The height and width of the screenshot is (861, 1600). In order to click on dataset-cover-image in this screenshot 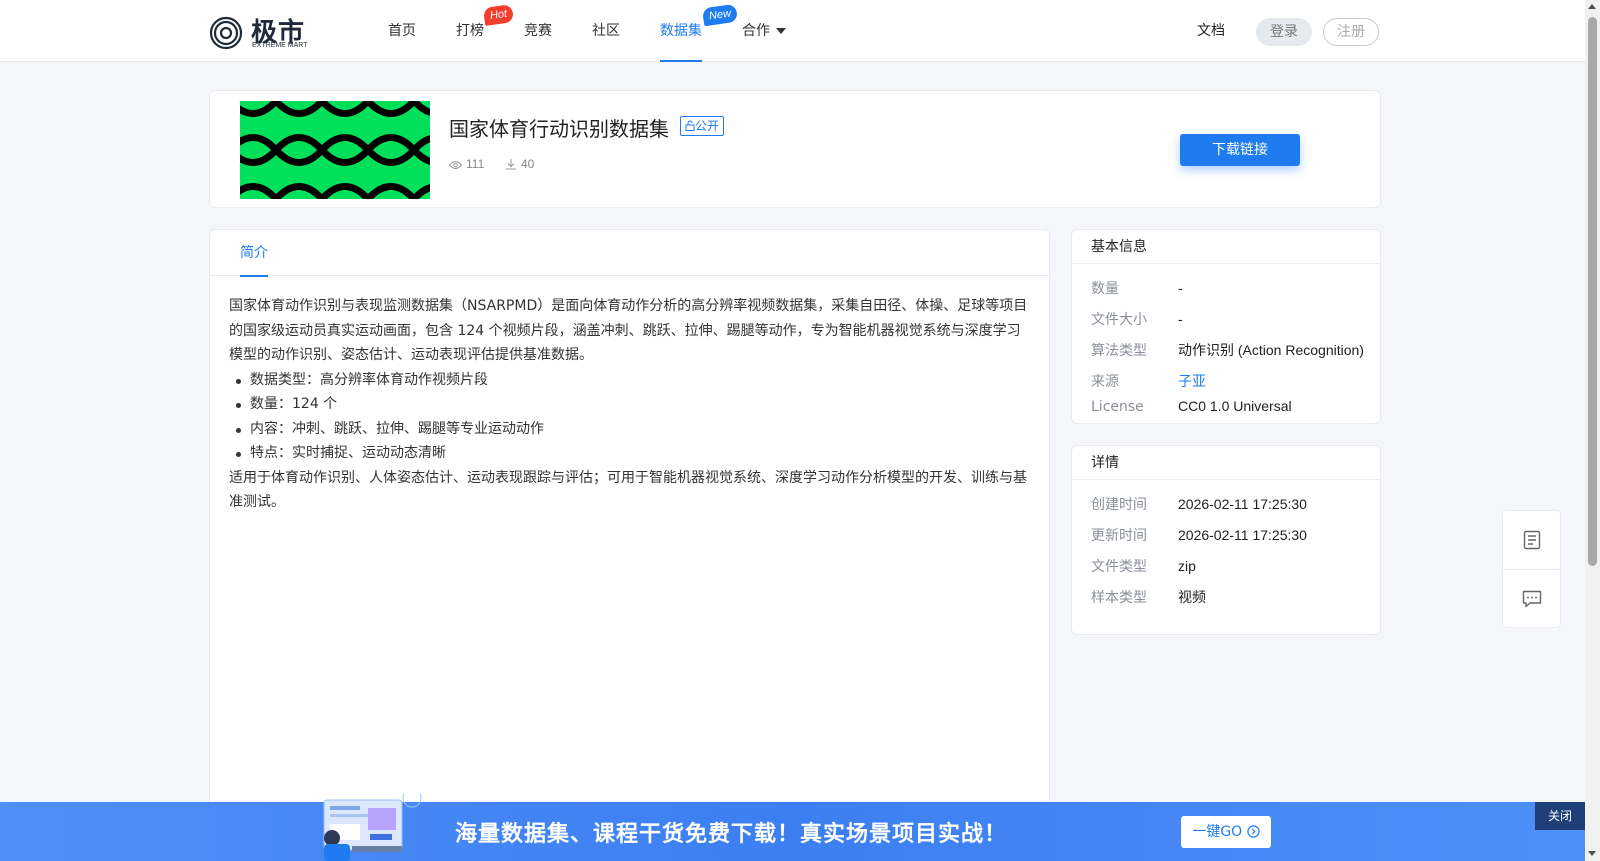, I will do `click(335, 150)`.